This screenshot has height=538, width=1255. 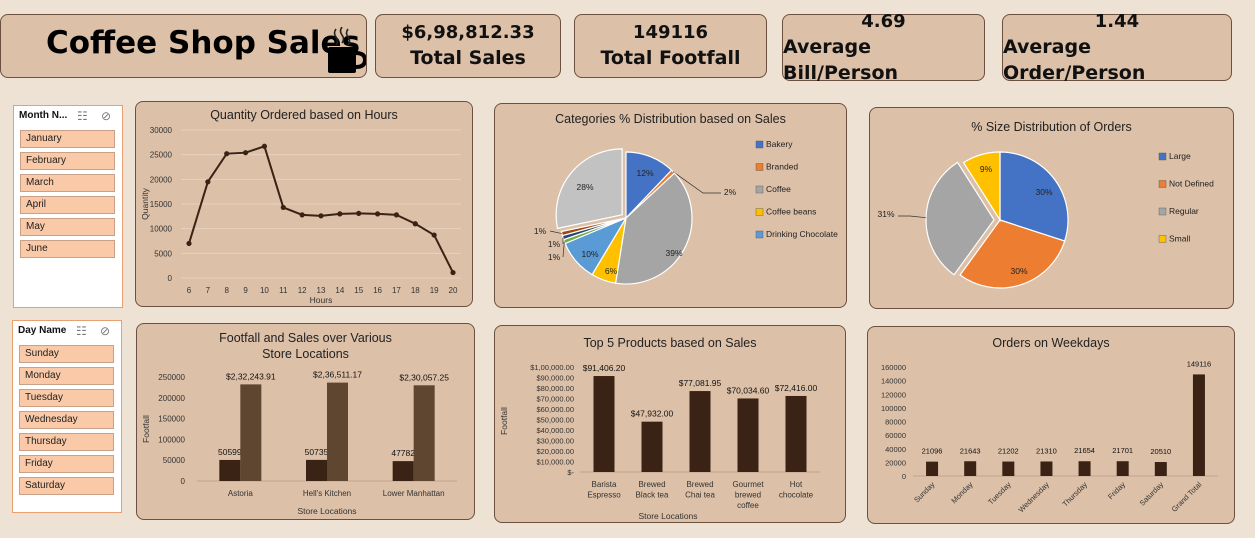 I want to click on y-tick-label: 100000, so click(x=171, y=439).